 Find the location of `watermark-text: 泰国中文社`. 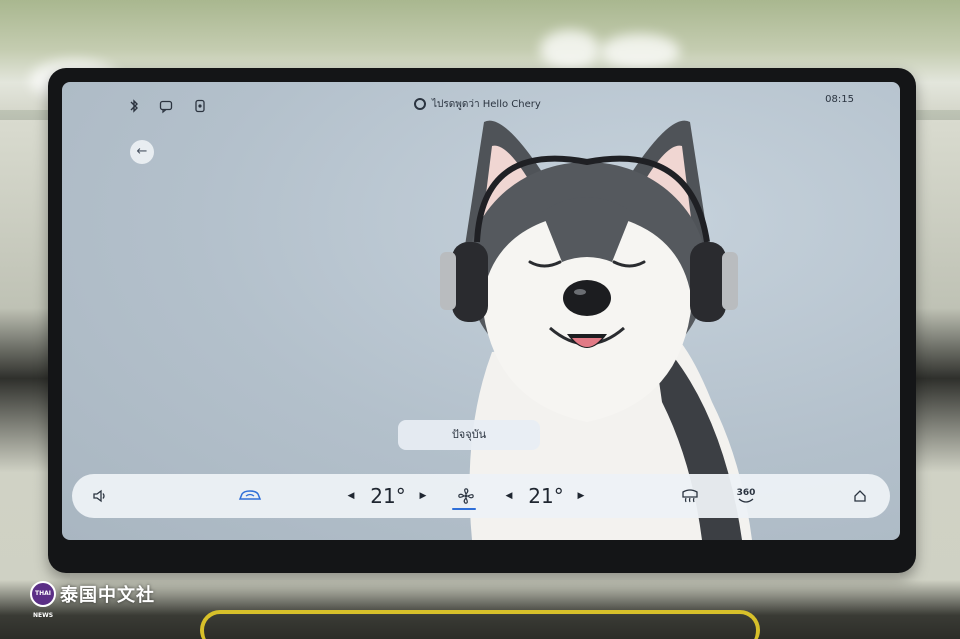

watermark-text: 泰国中文社 is located at coordinates (107, 595).